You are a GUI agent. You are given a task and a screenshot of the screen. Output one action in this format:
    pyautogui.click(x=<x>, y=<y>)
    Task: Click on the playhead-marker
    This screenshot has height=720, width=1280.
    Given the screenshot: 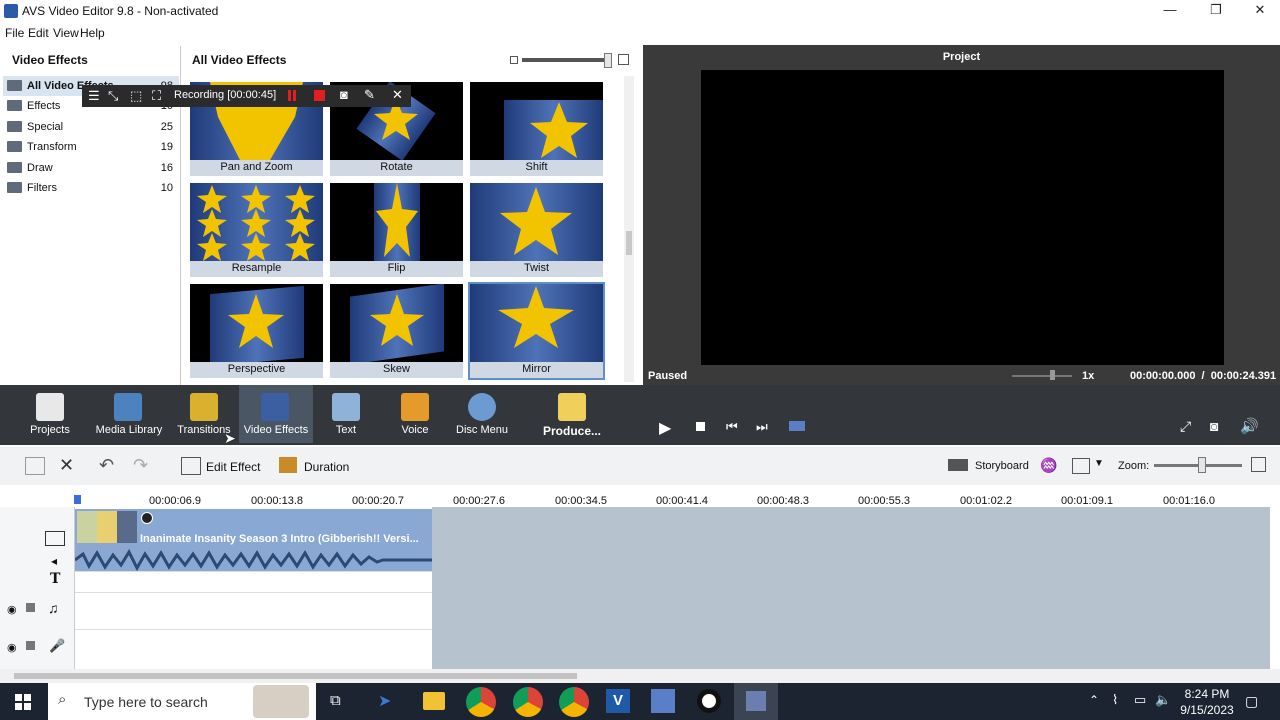 What is the action you would take?
    pyautogui.click(x=77, y=499)
    